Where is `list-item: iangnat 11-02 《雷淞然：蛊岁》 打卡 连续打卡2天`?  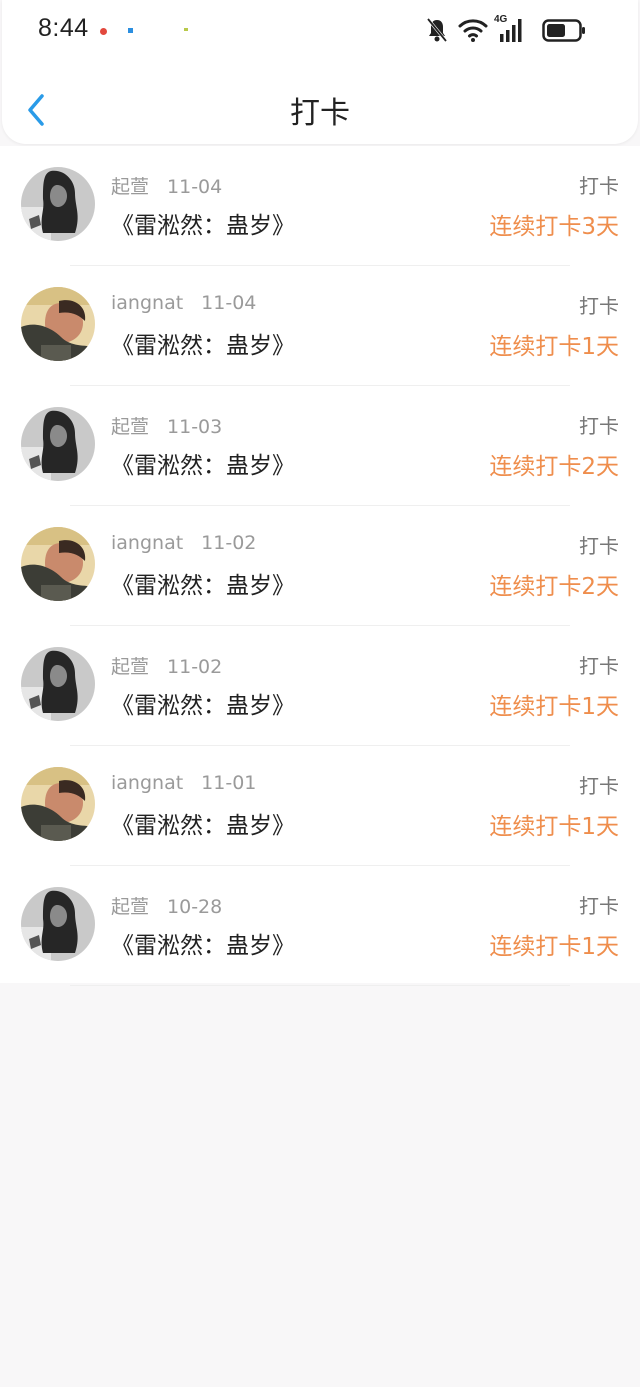
list-item: iangnat 11-02 《雷淞然：蛊岁》 打卡 连续打卡2天 is located at coordinates (320, 566).